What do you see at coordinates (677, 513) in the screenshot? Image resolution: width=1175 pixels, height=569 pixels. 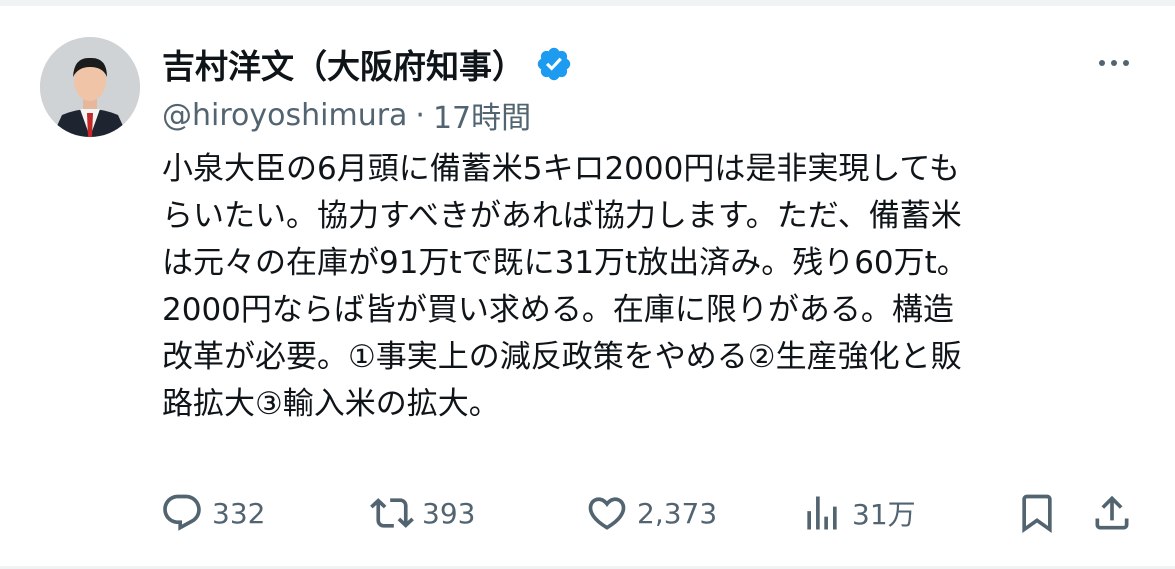 I see `like-count: 2,373` at bounding box center [677, 513].